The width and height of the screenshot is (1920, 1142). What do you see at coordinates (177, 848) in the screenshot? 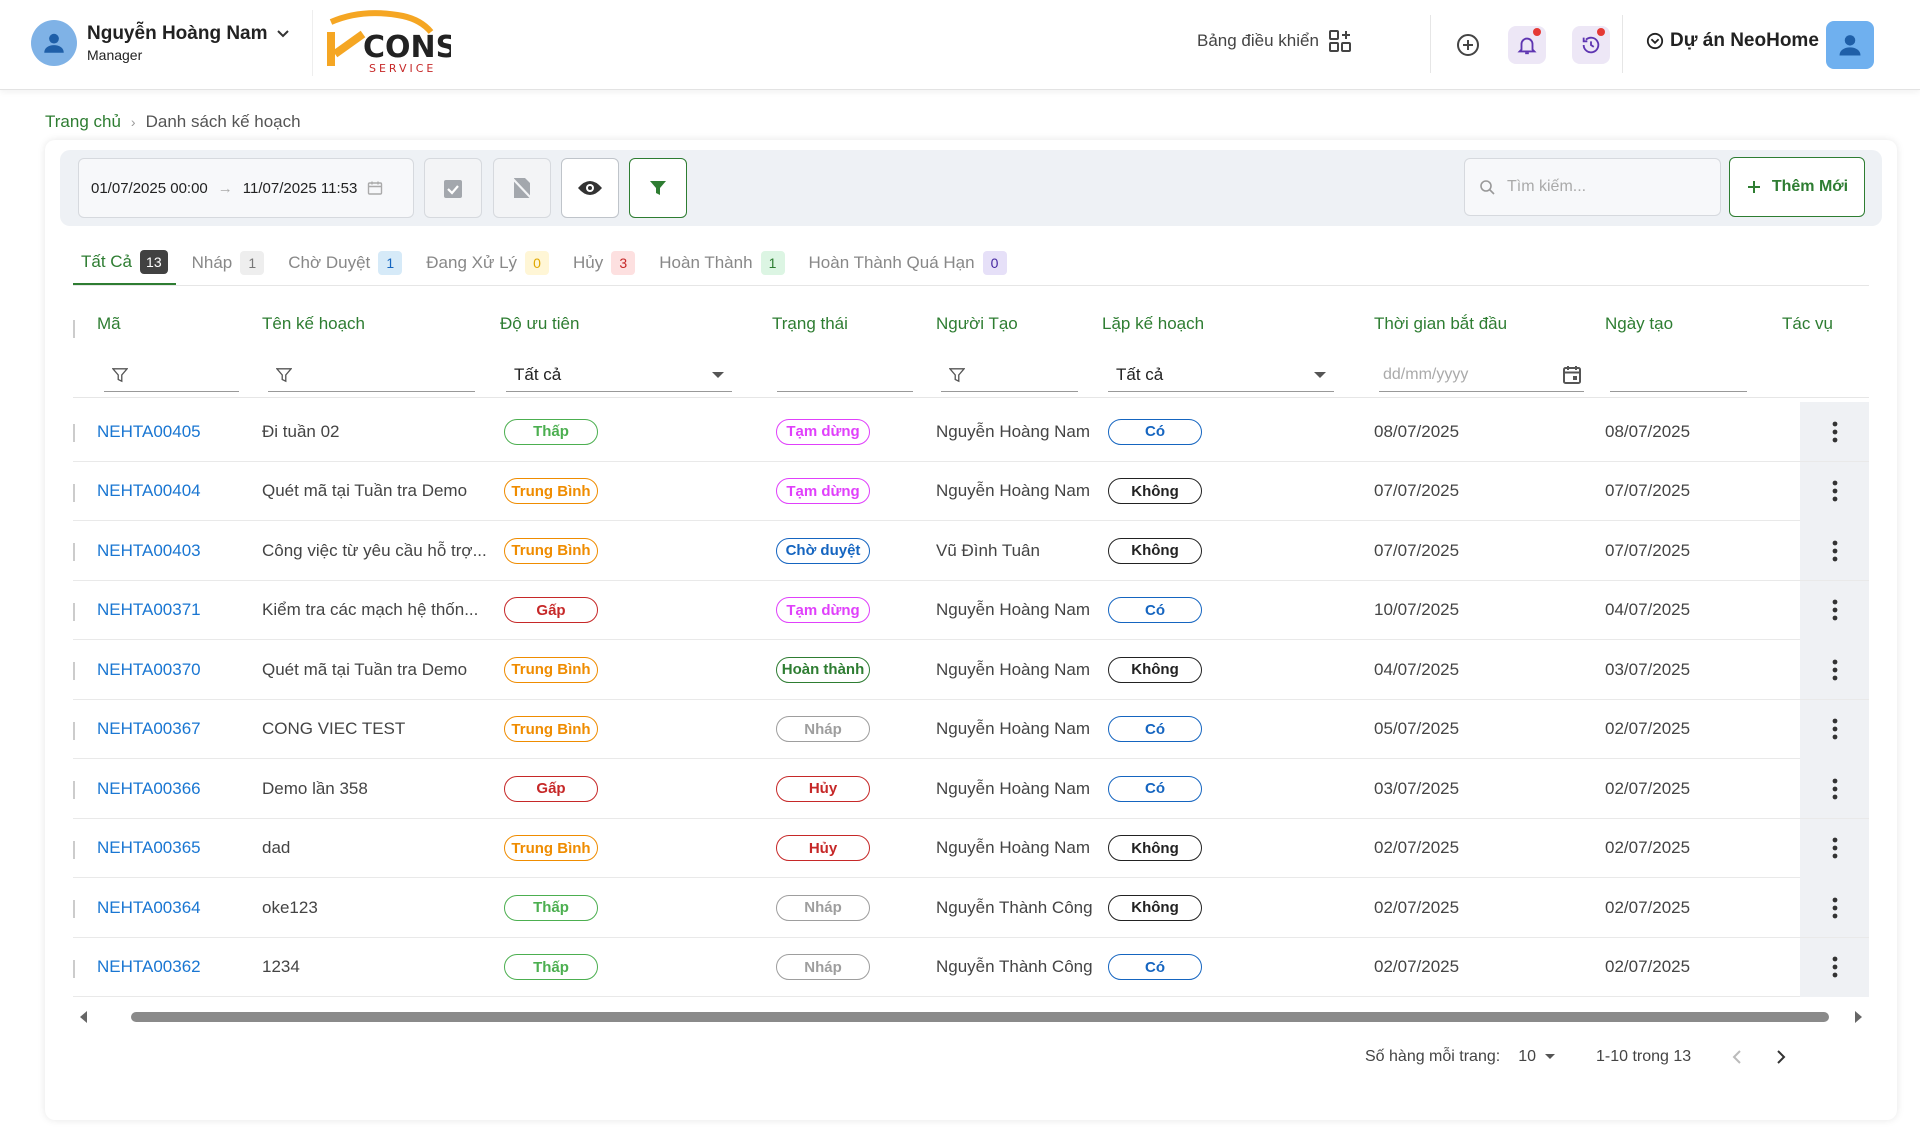
I see `cell-code: NEHTA00365` at bounding box center [177, 848].